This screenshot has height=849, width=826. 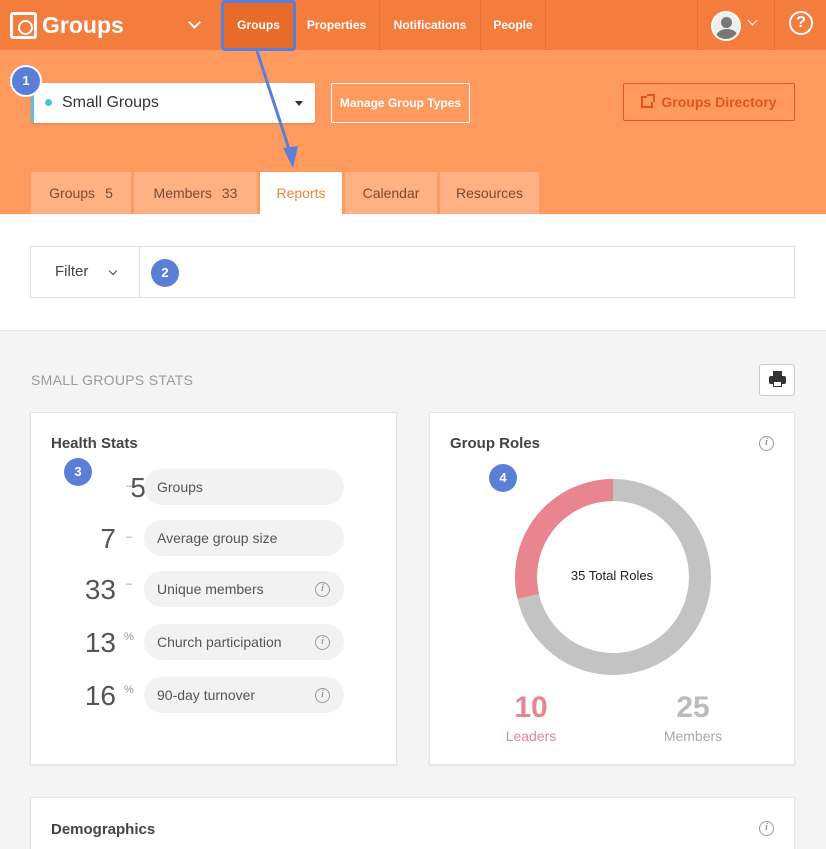 What do you see at coordinates (503, 478) in the screenshot?
I see `annotation-badge: 4` at bounding box center [503, 478].